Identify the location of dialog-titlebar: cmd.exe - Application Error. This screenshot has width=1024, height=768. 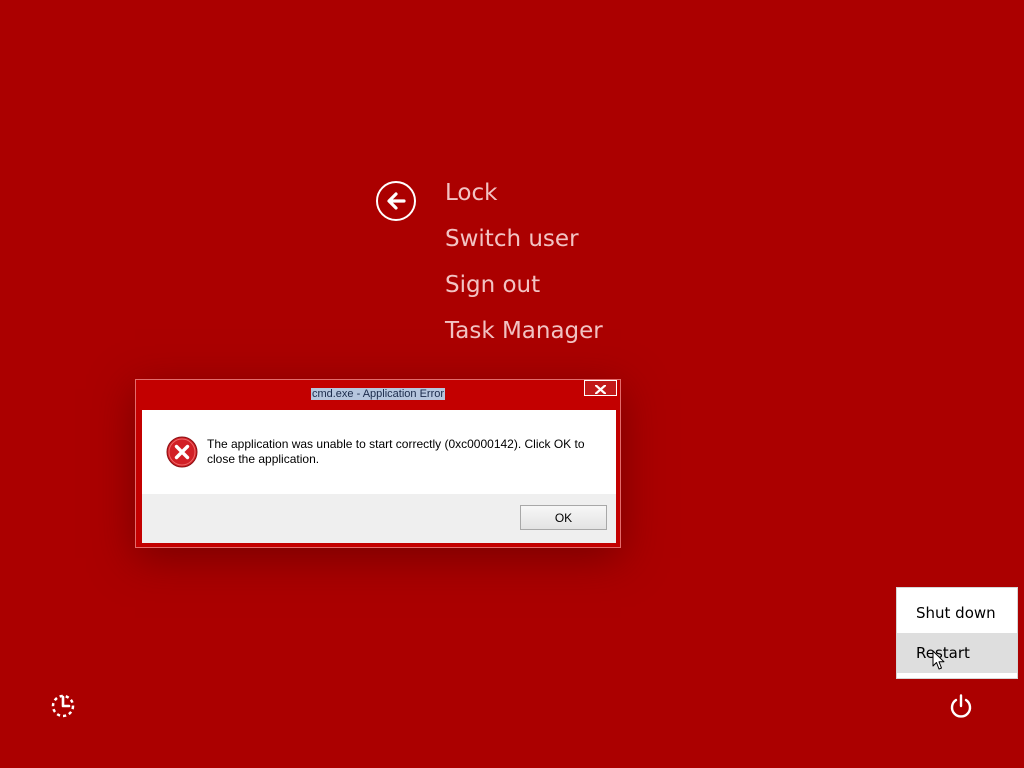
(378, 395).